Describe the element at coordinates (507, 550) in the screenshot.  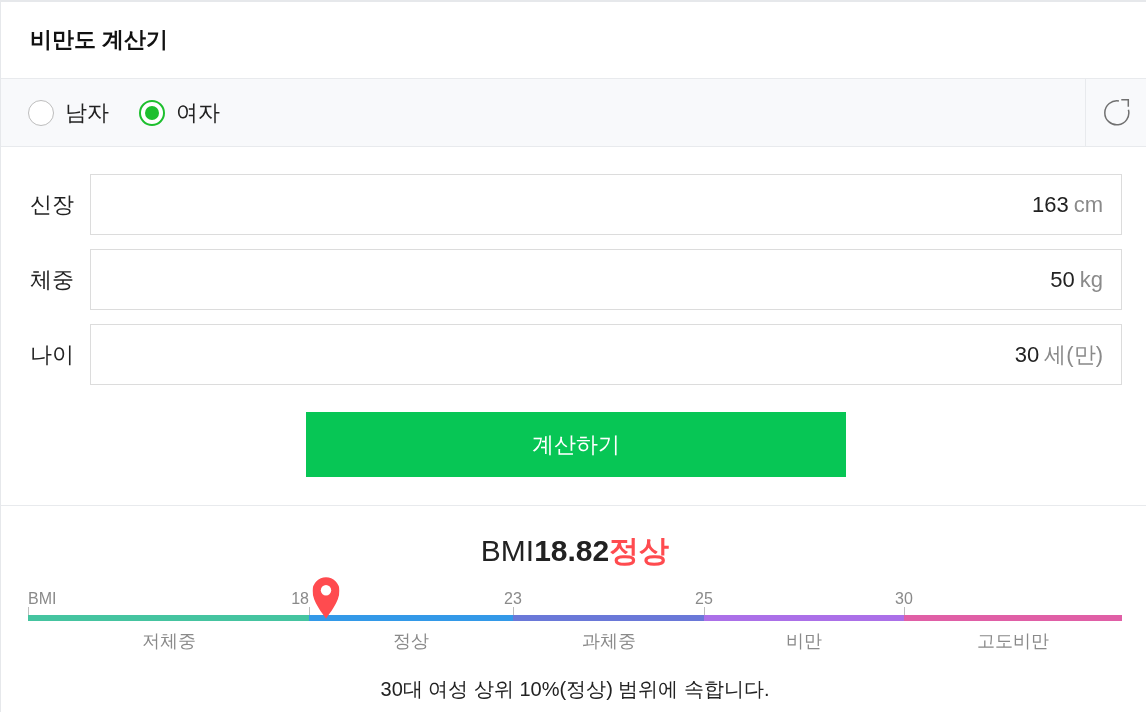
I see `bmi-label: BMI` at that location.